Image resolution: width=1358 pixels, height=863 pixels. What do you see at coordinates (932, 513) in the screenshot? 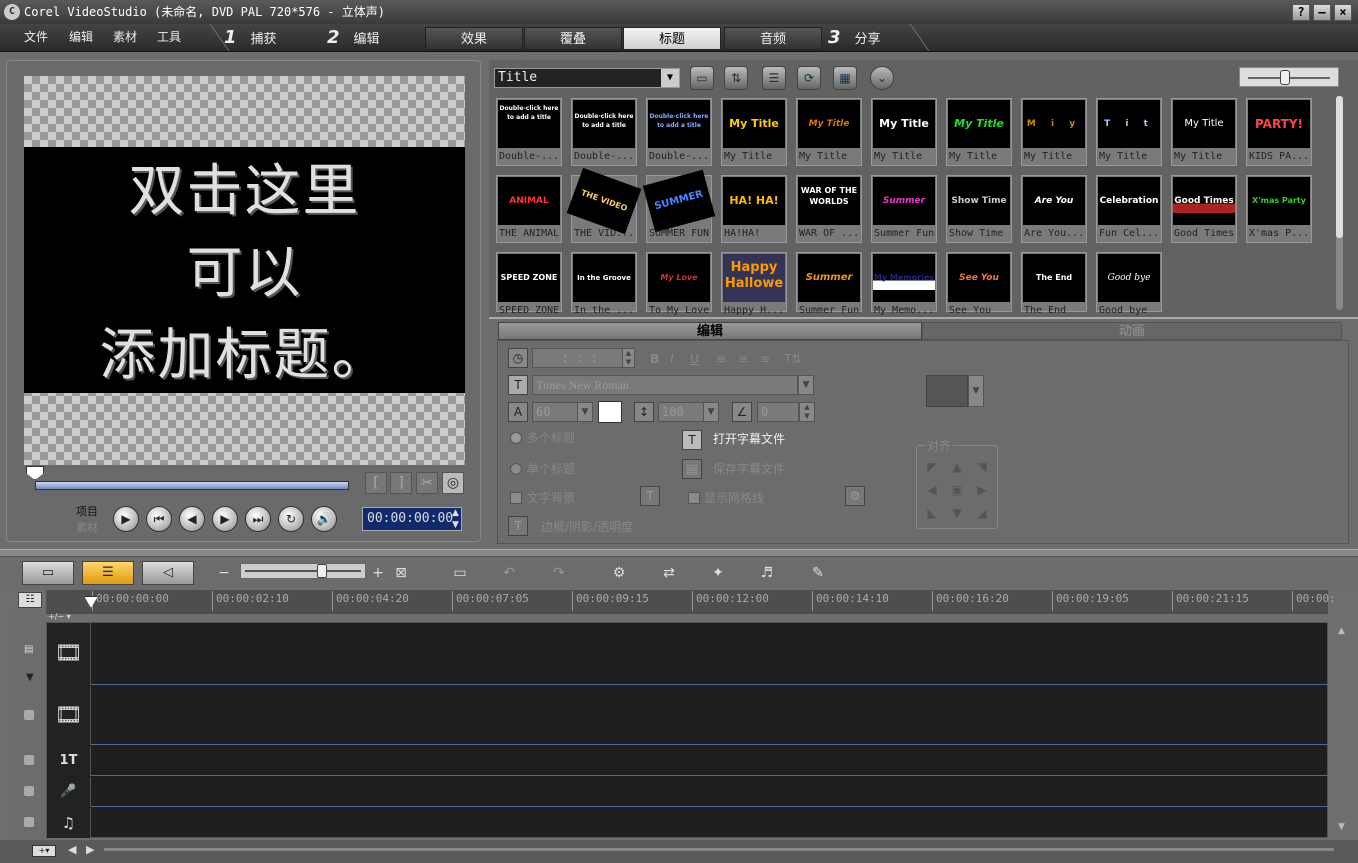
I see `align-bottom-left-icon: ◣` at bounding box center [932, 513].